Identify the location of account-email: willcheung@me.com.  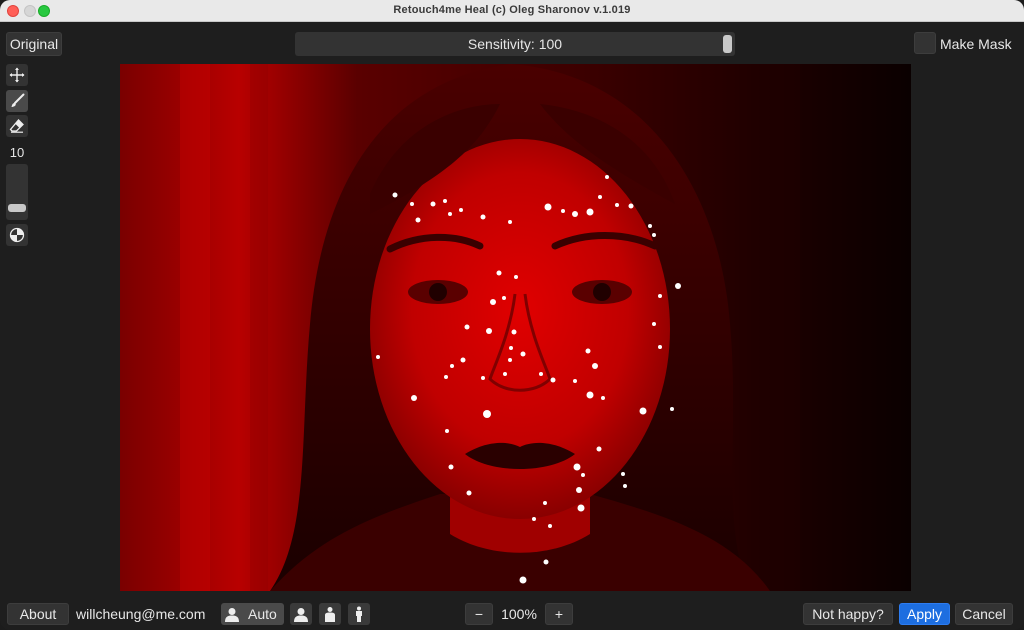
(141, 614).